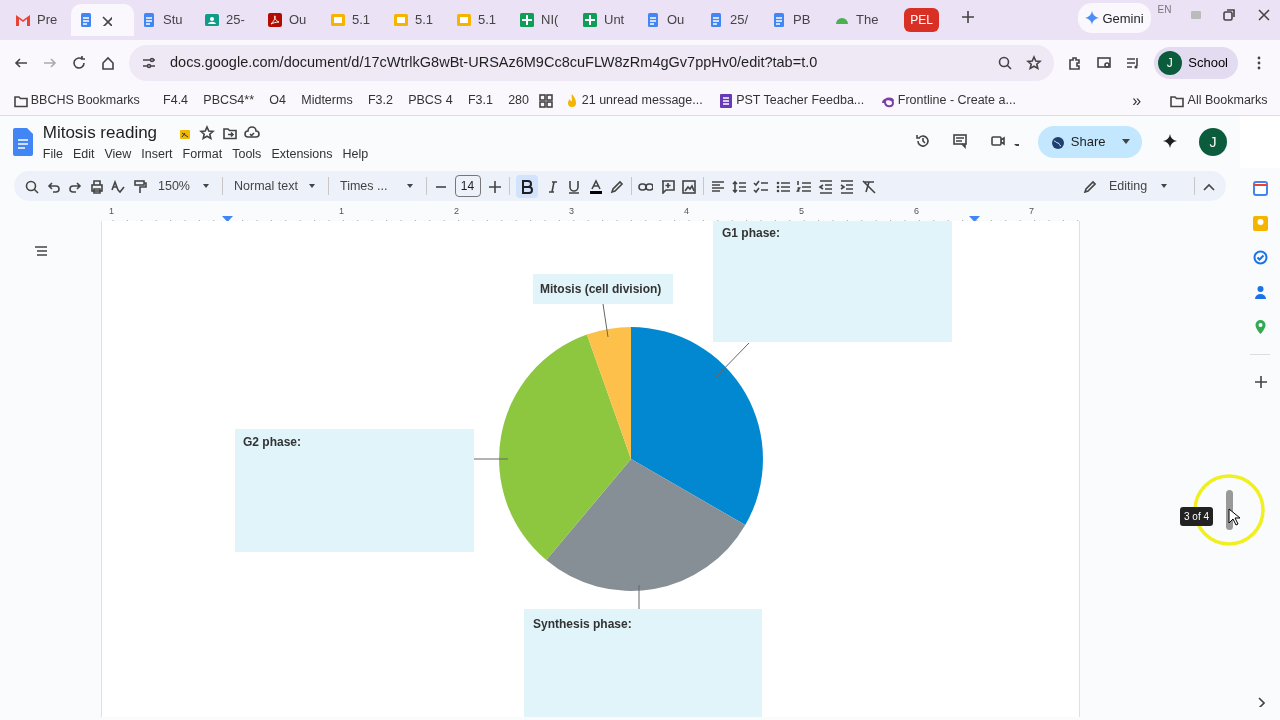  Describe the element at coordinates (1090, 142) in the screenshot. I see `share-button: Share` at that location.